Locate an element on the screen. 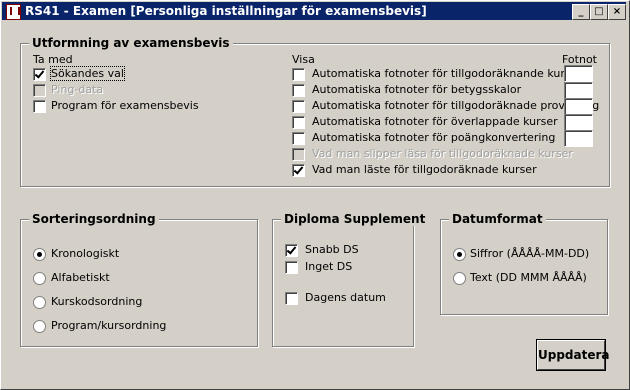  utformning-title: Utformning av examensbevis is located at coordinates (131, 43).